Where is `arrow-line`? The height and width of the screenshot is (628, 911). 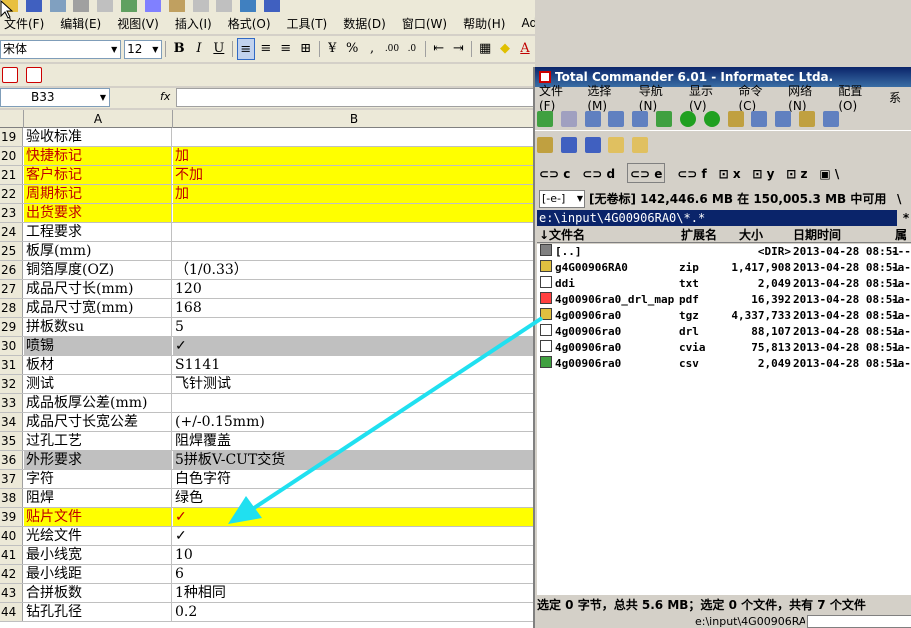 arrow-line is located at coordinates (395, 415).